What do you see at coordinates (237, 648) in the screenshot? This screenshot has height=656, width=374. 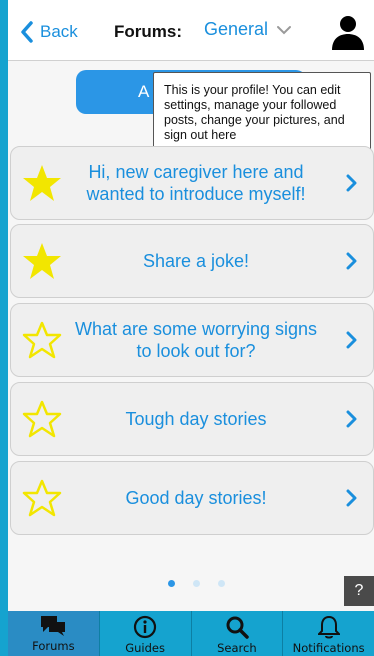 I see `tab-label: Search` at bounding box center [237, 648].